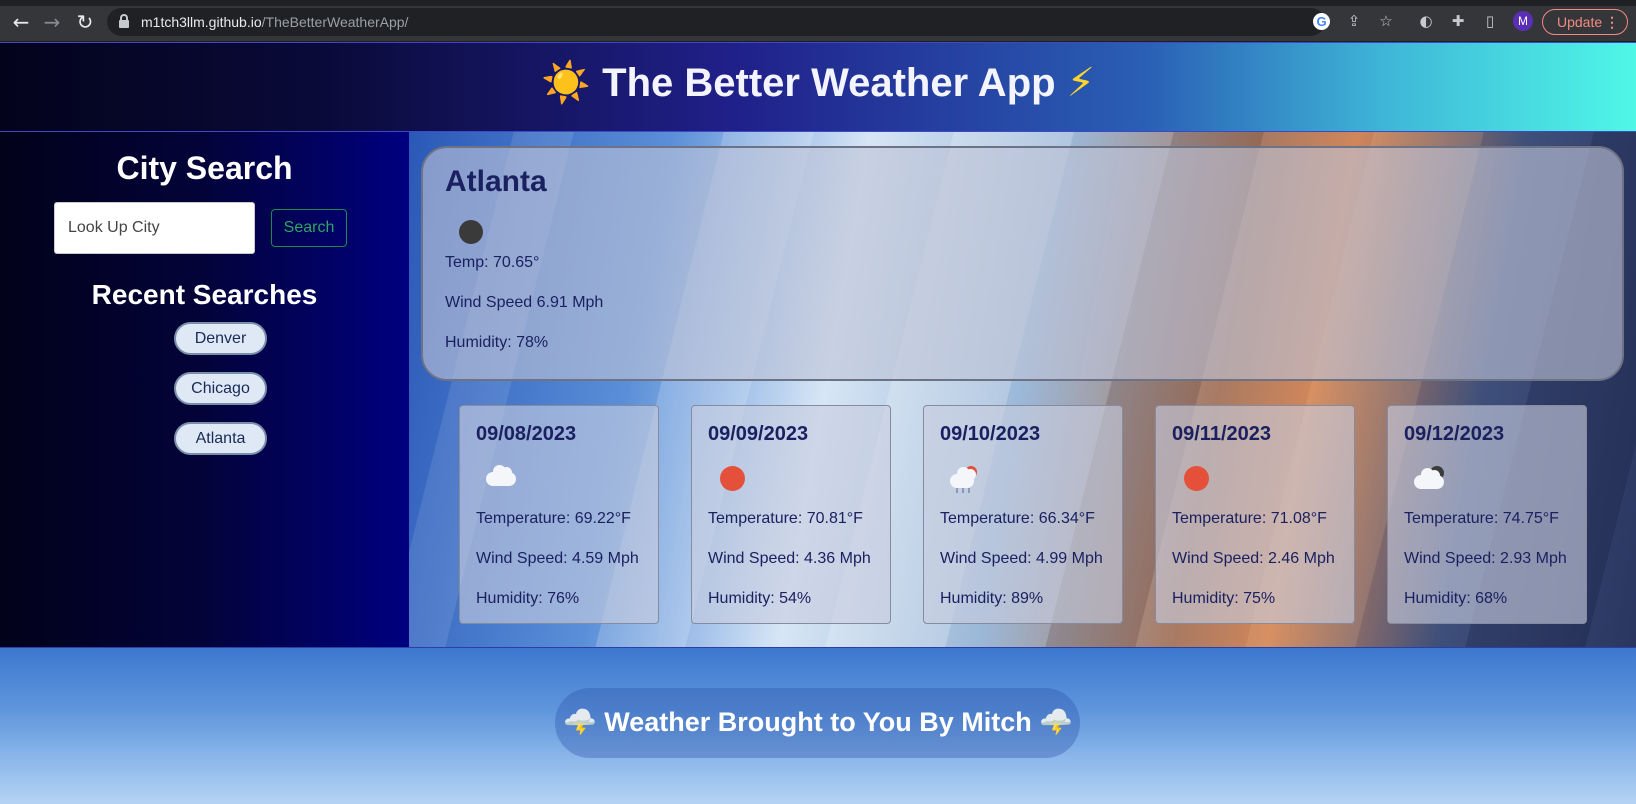 This screenshot has width=1636, height=804. I want to click on forecast-humidity: Humidity: 54%, so click(760, 598).